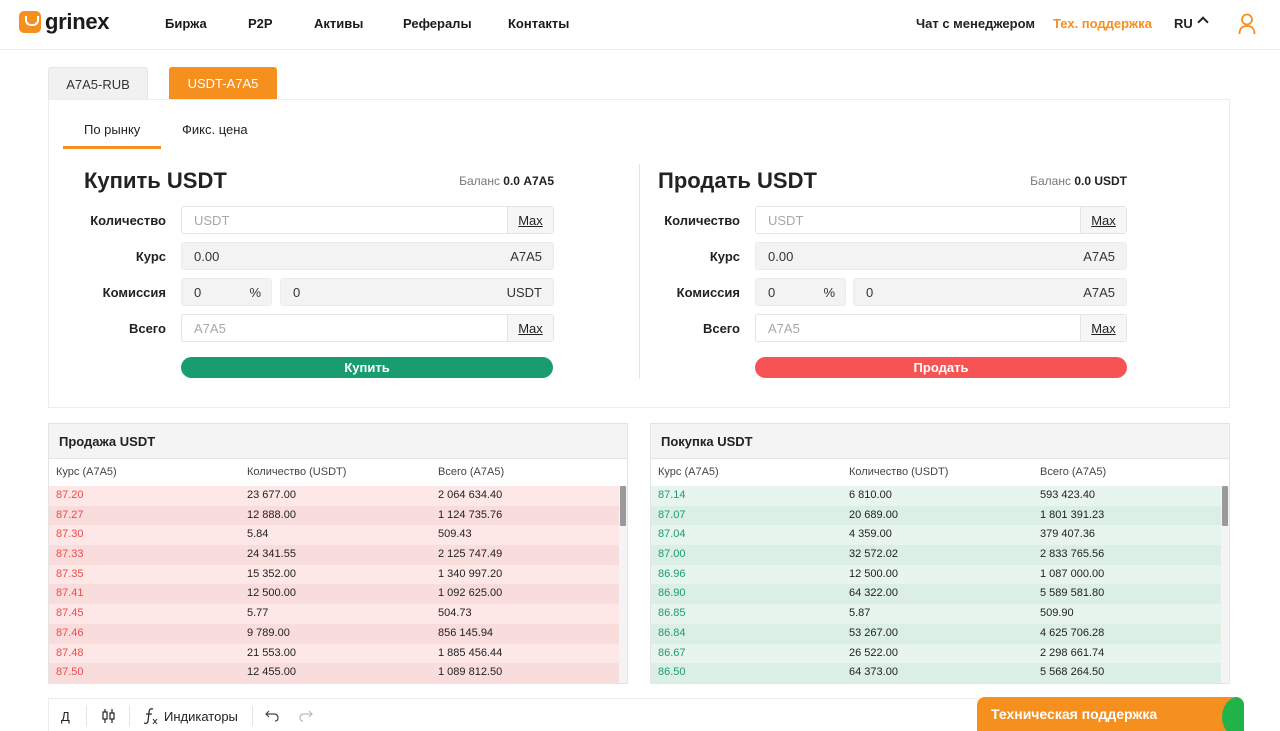  Describe the element at coordinates (338, 633) in the screenshot. I see `order-row: 87.46 9 789.00 856 145.94` at that location.